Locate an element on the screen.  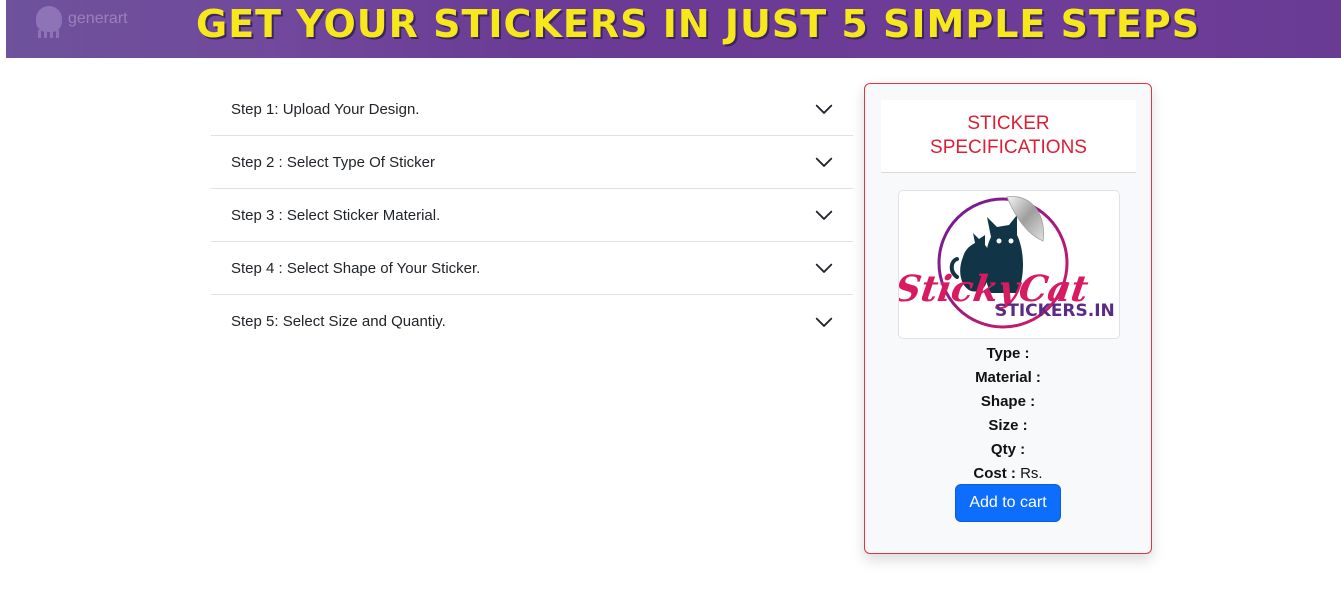
step-1-label: Step 1: Upload Your Design. is located at coordinates (325, 109).